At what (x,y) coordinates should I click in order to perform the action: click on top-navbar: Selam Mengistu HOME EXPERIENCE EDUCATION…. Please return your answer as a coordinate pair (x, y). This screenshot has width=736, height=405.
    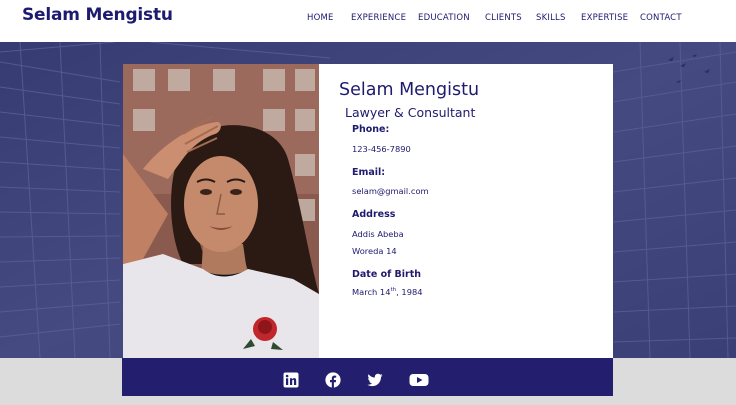
    Looking at the image, I should click on (368, 21).